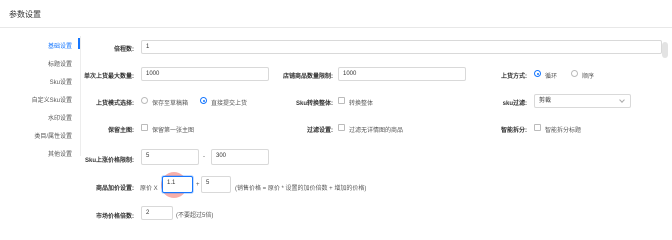 This screenshot has width=672, height=240. What do you see at coordinates (563, 131) in the screenshot?
I see `option-smart-split: 智能拆分标题` at bounding box center [563, 131].